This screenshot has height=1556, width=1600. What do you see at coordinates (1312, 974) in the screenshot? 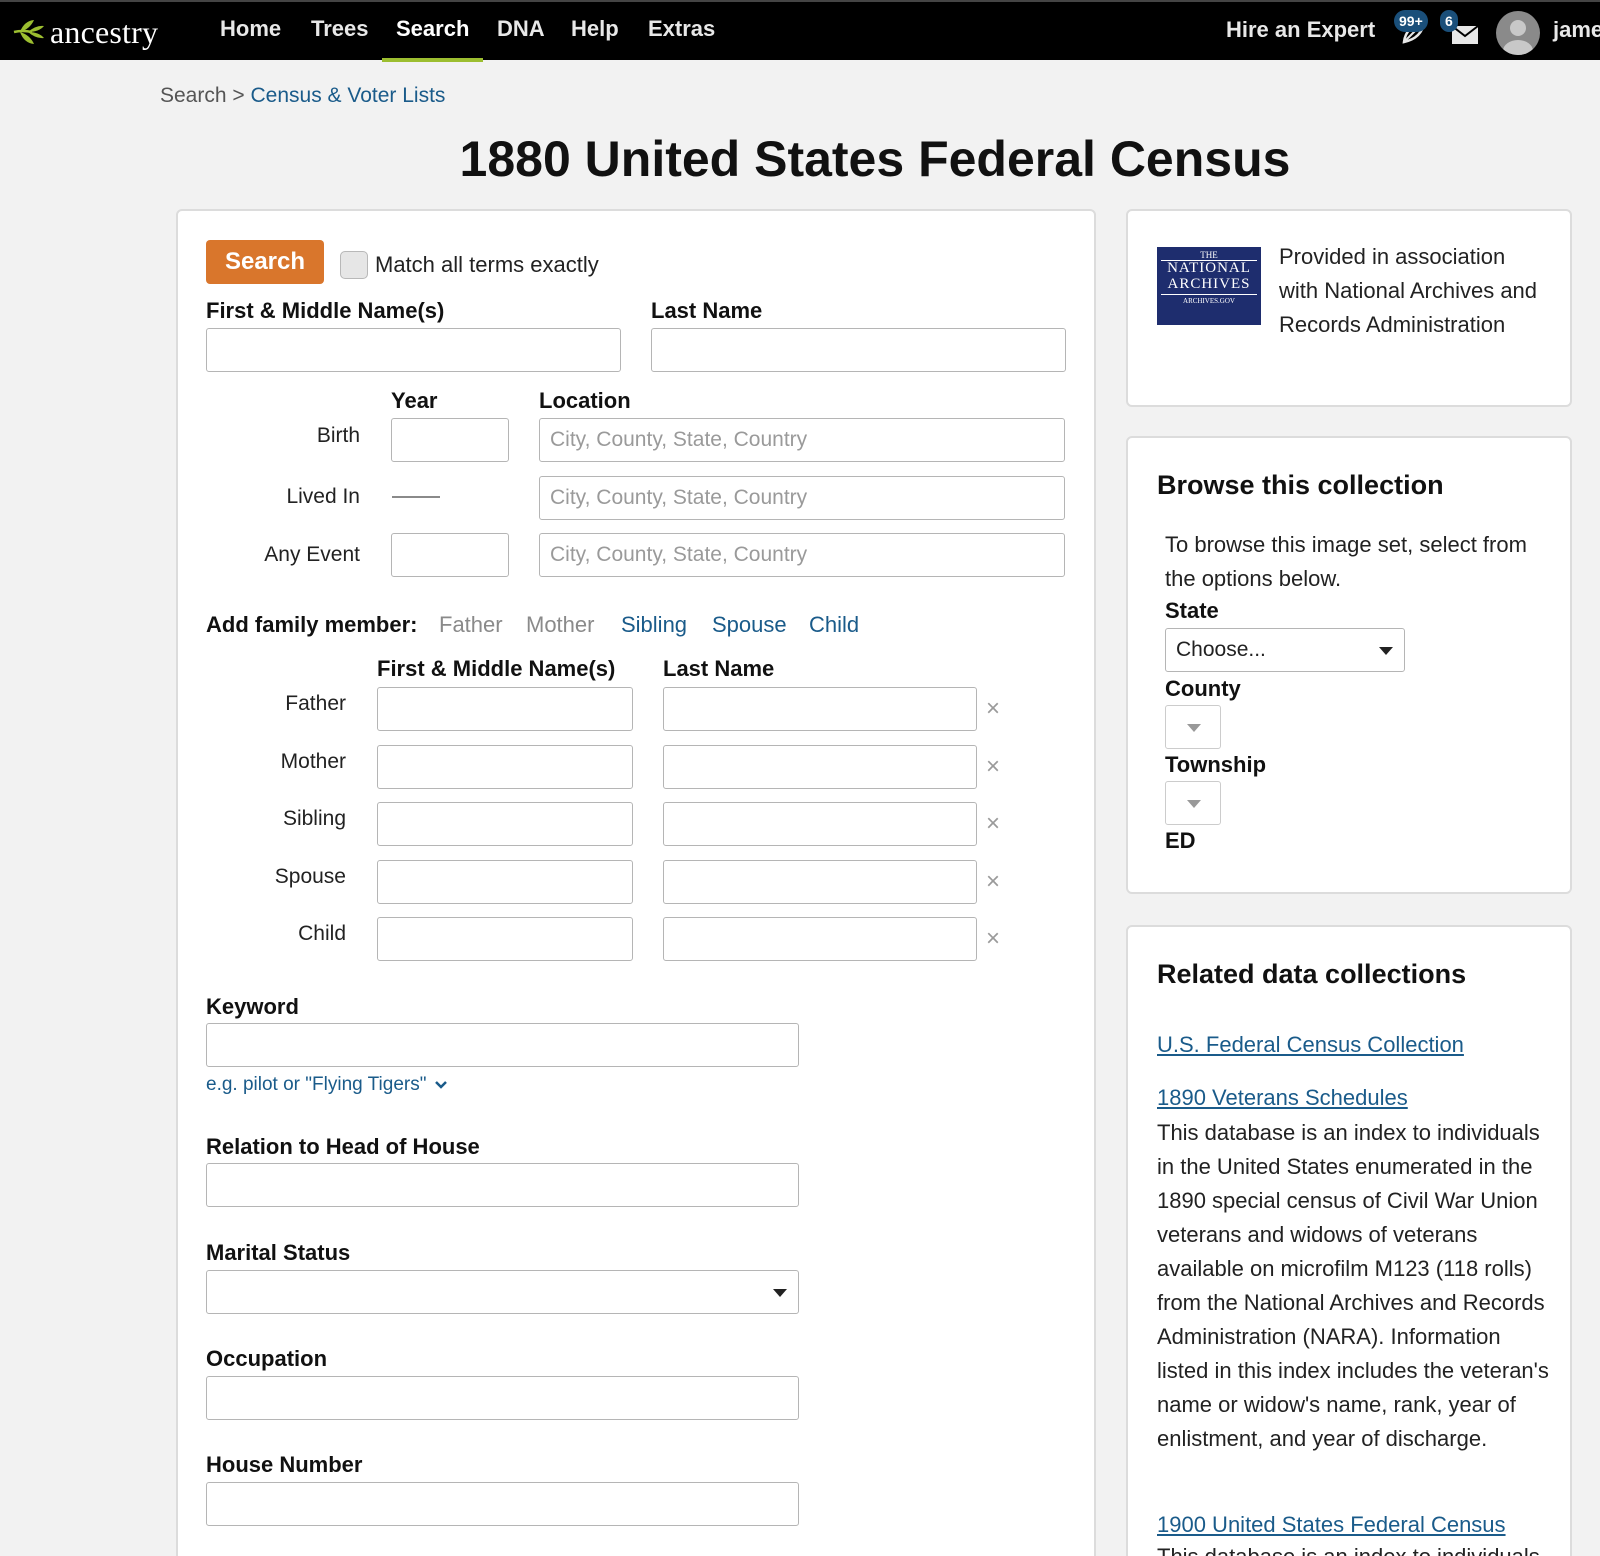
I see `related-heading: Related data collections` at bounding box center [1312, 974].